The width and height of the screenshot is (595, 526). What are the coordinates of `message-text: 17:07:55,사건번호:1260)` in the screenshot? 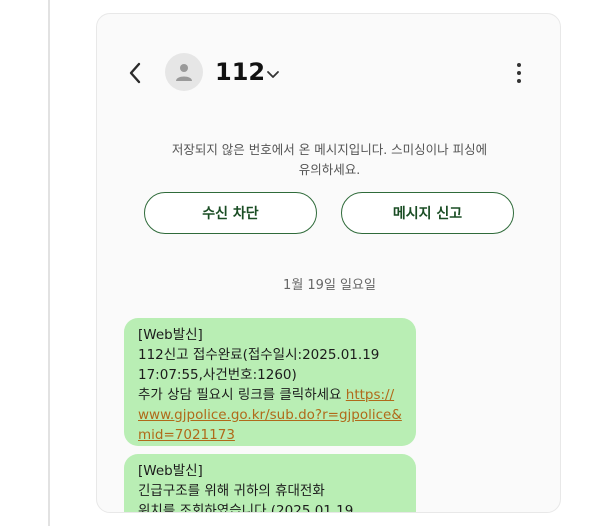 It's located at (217, 375).